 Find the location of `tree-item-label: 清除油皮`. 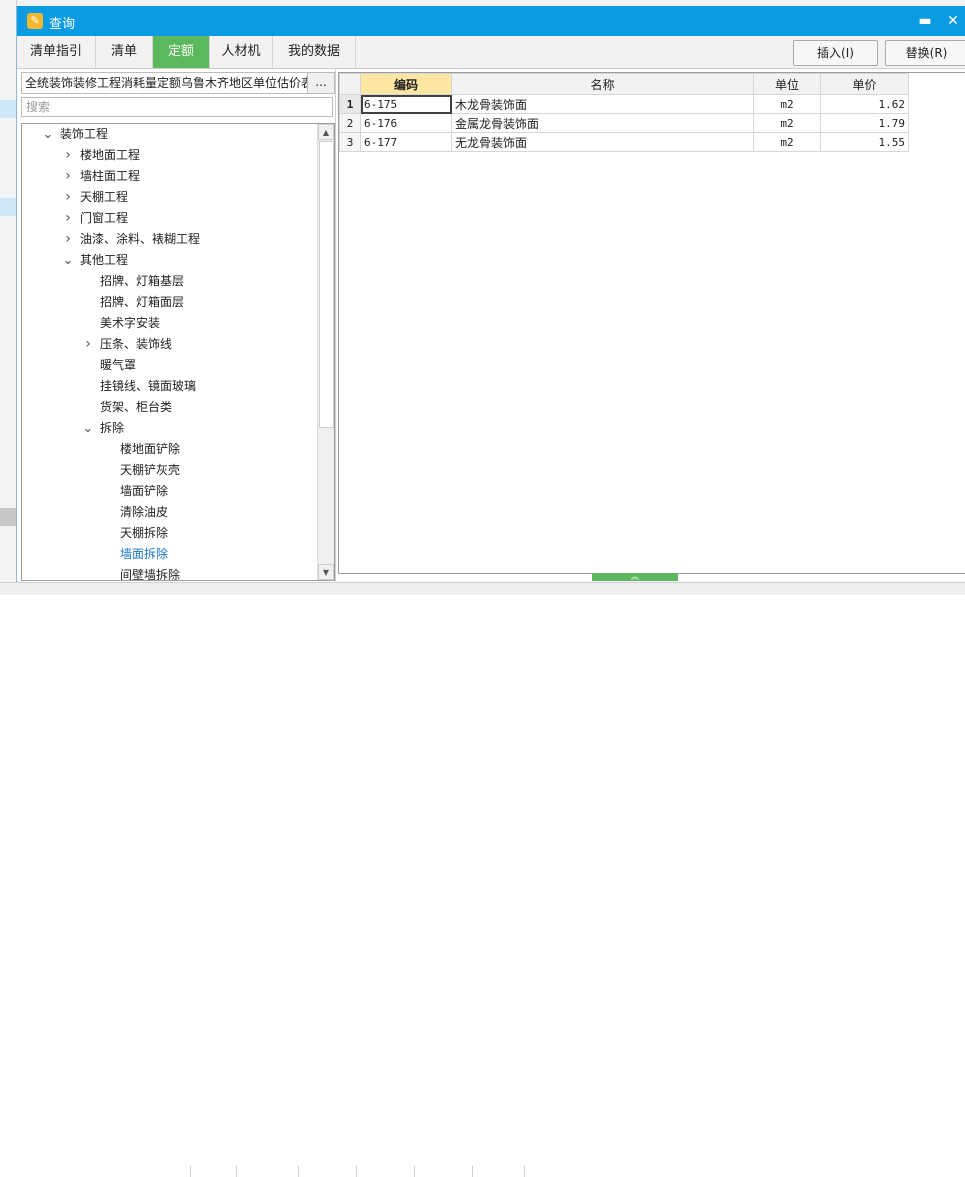

tree-item-label: 清除油皮 is located at coordinates (144, 512).